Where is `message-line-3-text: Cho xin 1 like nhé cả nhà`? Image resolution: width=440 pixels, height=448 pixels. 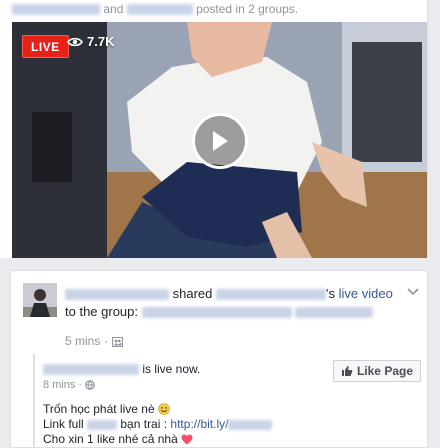 message-line-3-text: Cho xin 1 like nhé cả nhà is located at coordinates (110, 439).